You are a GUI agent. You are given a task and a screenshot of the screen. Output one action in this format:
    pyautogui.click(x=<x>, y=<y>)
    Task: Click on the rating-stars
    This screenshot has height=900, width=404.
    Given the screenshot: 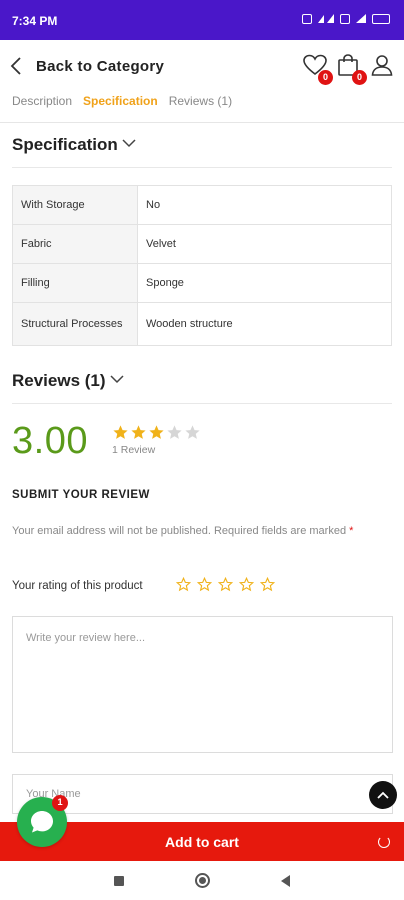 What is the action you would take?
    pyautogui.click(x=156, y=432)
    